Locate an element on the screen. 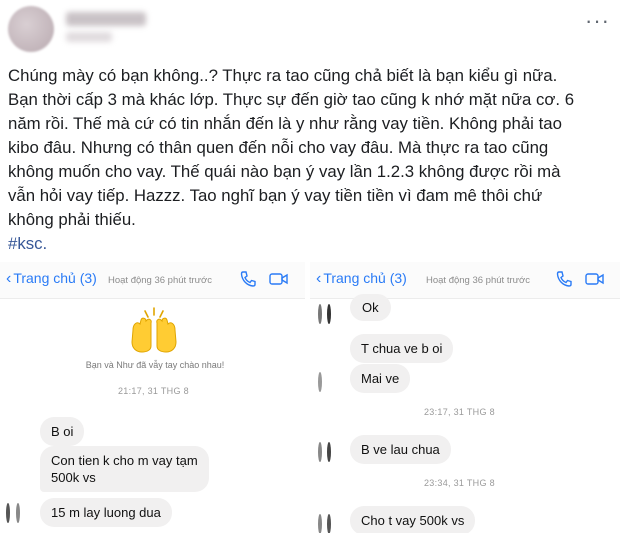 The height and width of the screenshot is (533, 620). hashtag-link: #ksc. is located at coordinates (310, 244).